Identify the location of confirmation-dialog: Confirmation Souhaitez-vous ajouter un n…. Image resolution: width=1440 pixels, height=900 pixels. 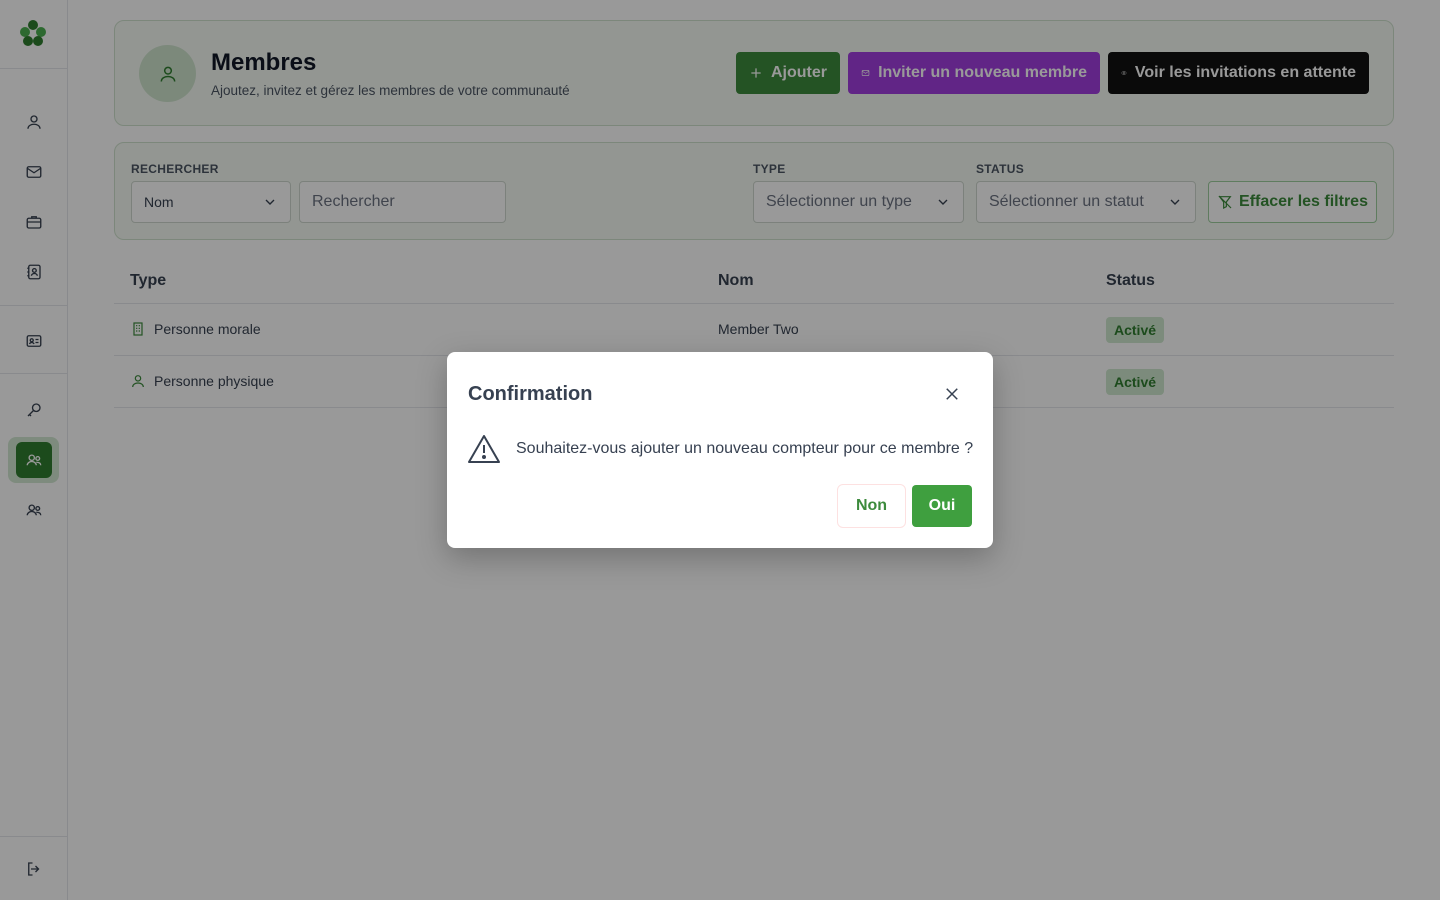
(720, 450).